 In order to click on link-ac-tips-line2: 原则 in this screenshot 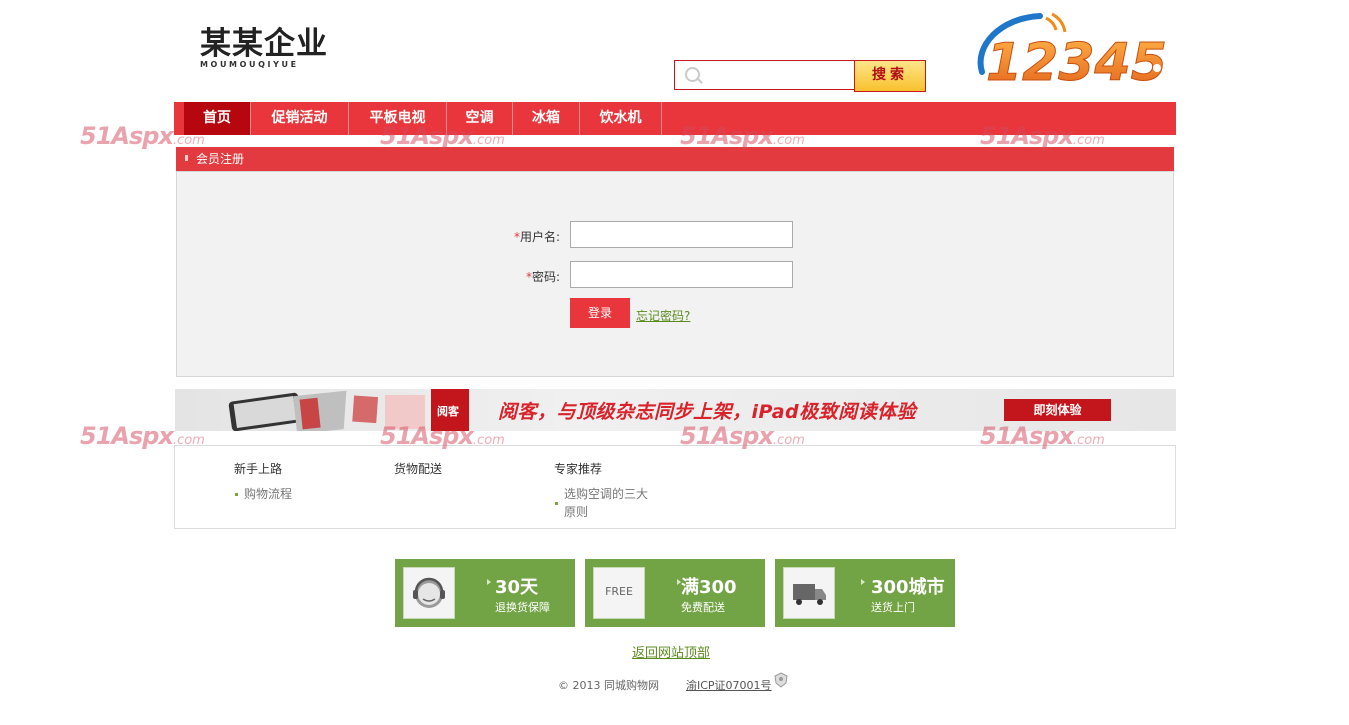, I will do `click(576, 512)`.